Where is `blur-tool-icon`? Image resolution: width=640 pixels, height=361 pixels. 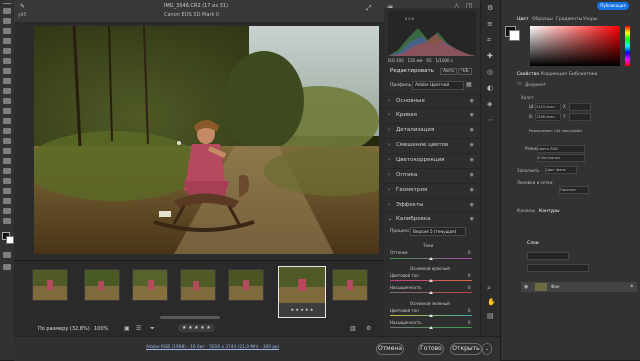 blur-tool-icon is located at coordinates (7, 141).